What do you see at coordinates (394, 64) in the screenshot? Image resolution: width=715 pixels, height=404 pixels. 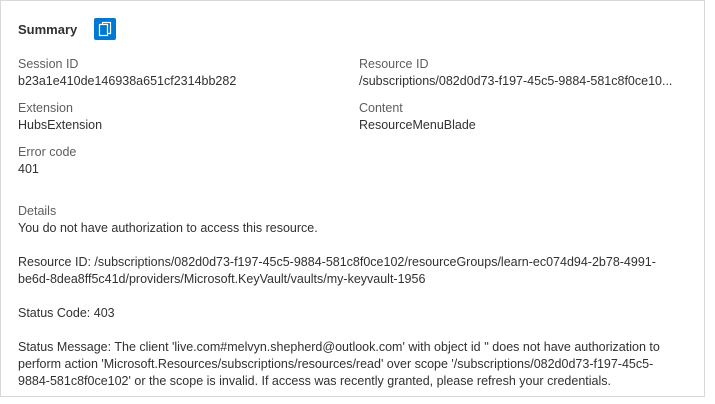 I see `resource-id-label: Resource ID` at bounding box center [394, 64].